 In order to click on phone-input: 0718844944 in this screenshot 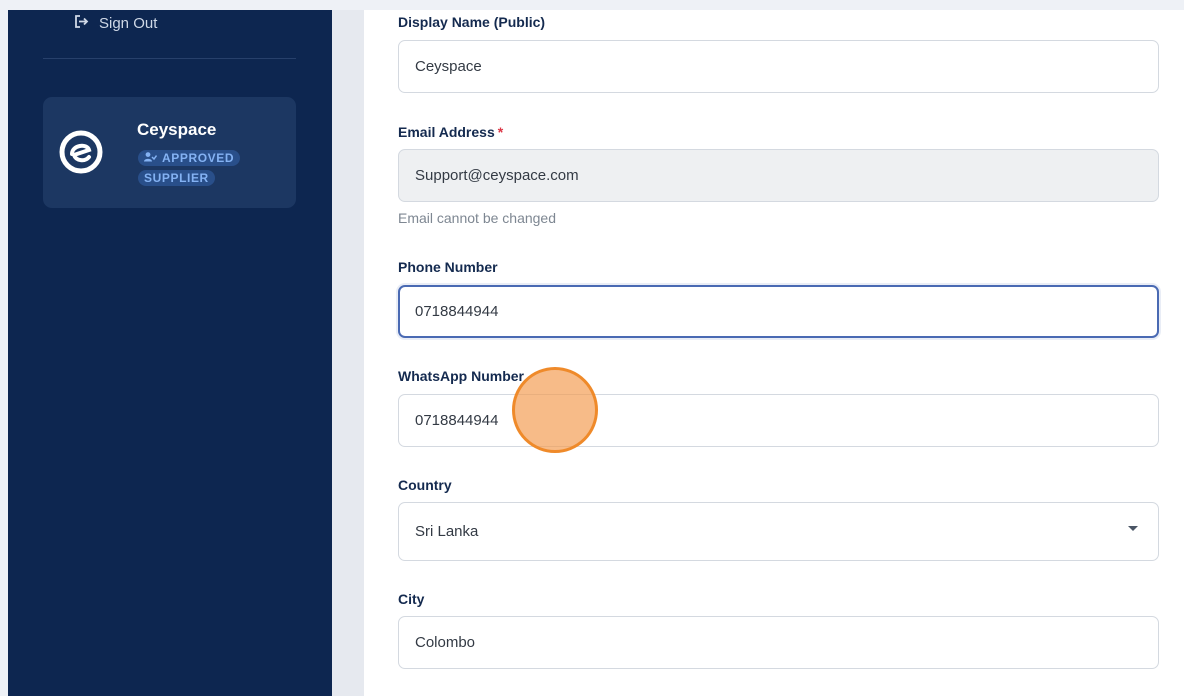, I will do `click(778, 311)`.